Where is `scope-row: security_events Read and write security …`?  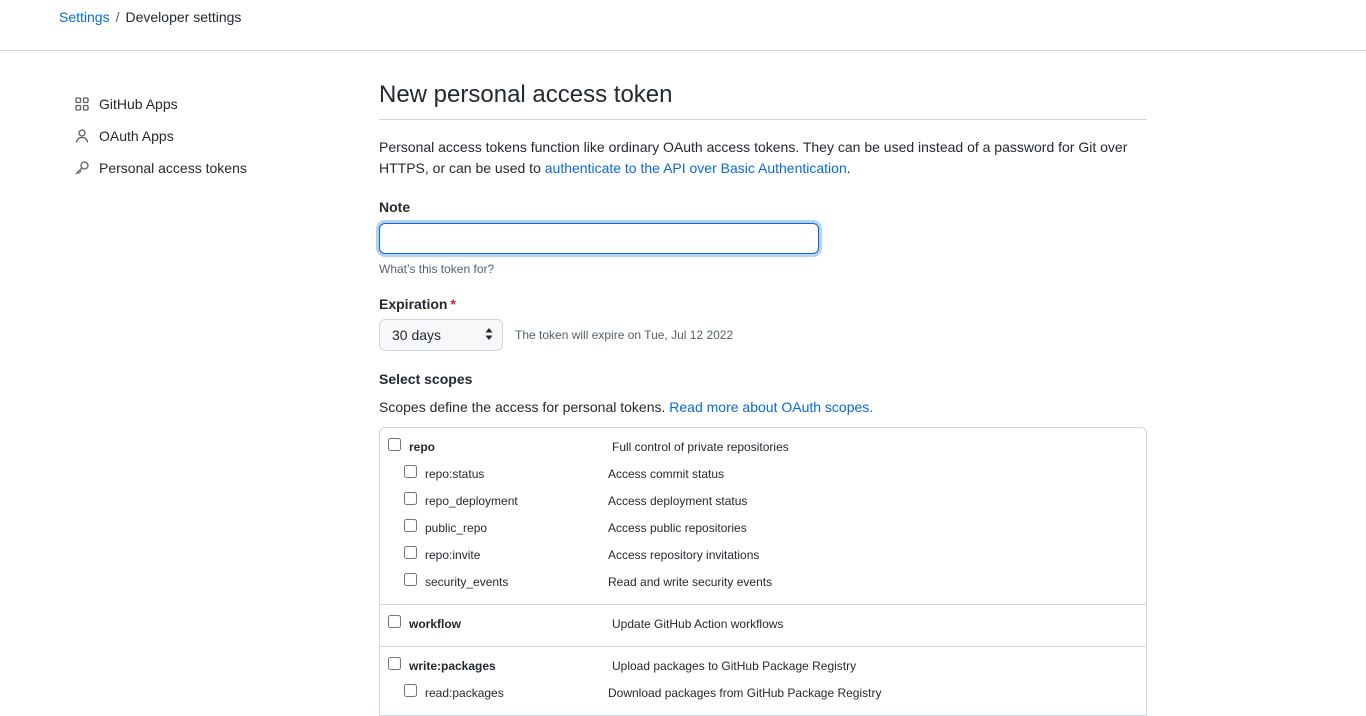
scope-row: security_events Read and write security … is located at coordinates (763, 584).